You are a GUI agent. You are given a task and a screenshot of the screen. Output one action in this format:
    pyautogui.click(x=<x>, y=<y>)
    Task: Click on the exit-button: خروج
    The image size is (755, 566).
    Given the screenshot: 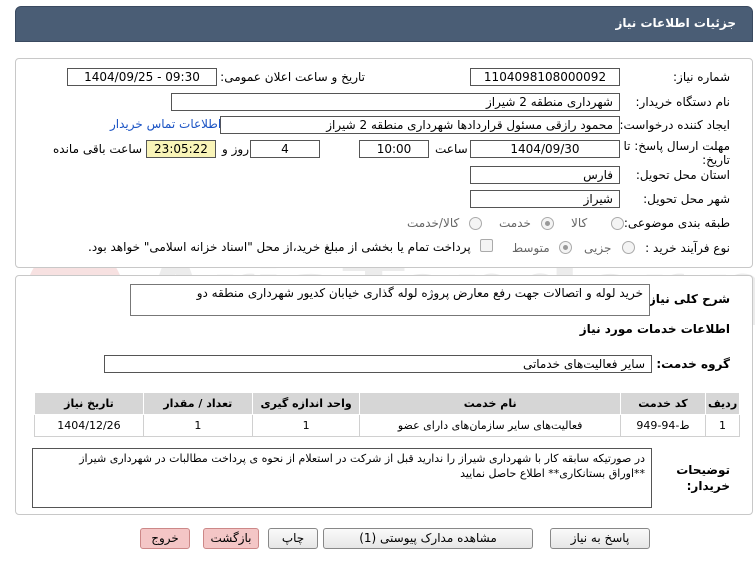 What is the action you would take?
    pyautogui.click(x=165, y=538)
    